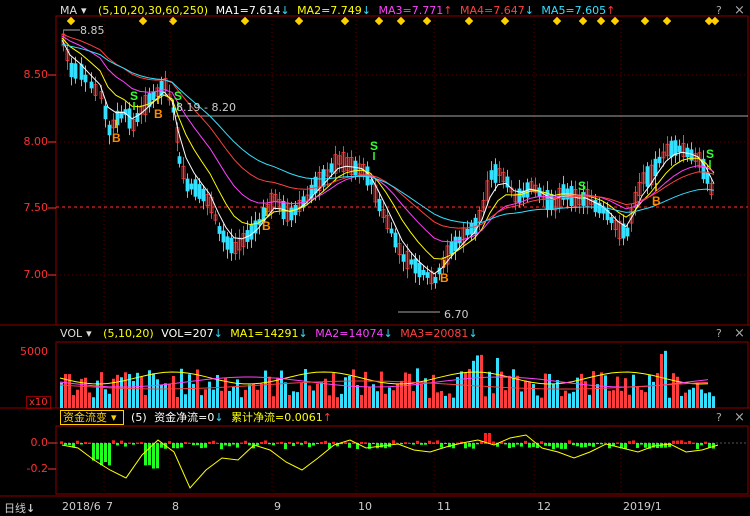 Image resolution: width=750 pixels, height=516 pixels. I want to click on flow-selector: 资金流变 ▾, so click(92, 417).